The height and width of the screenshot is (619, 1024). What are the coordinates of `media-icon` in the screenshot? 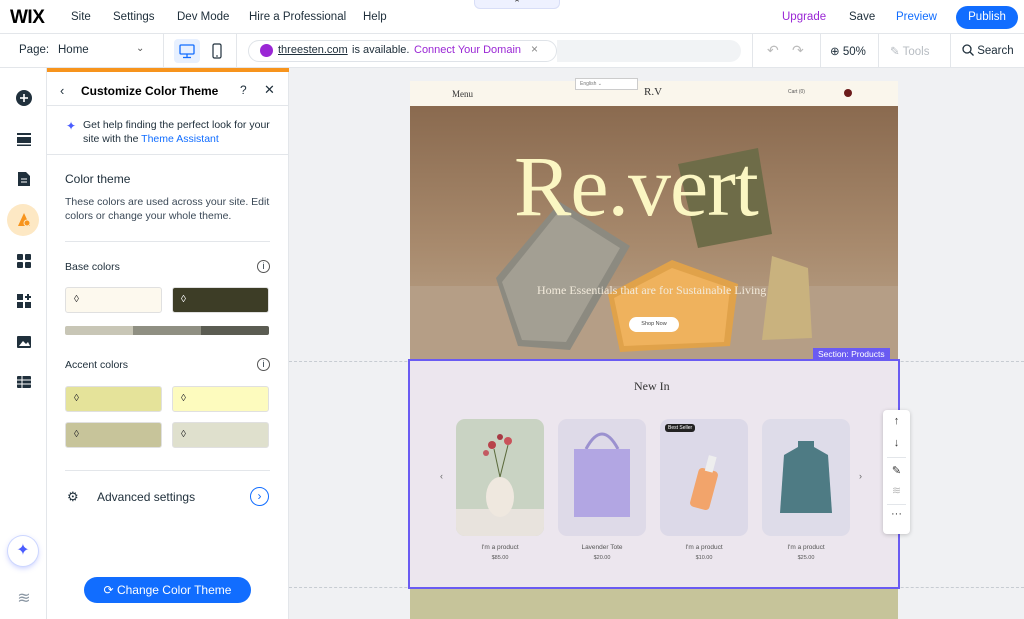 It's located at (24, 342).